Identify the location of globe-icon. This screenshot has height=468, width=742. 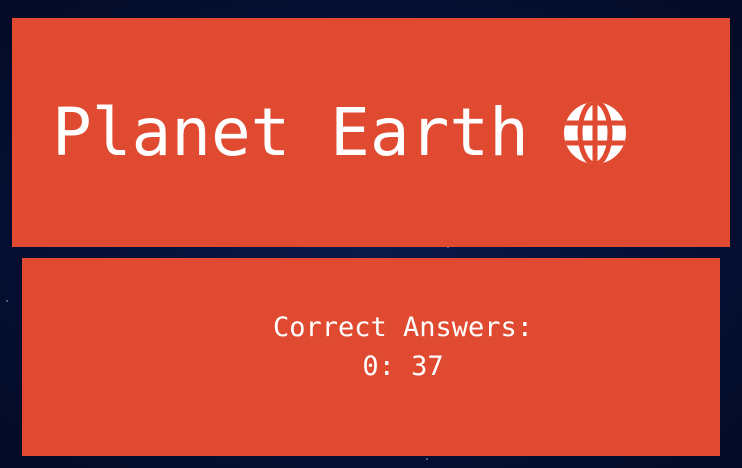
(595, 133).